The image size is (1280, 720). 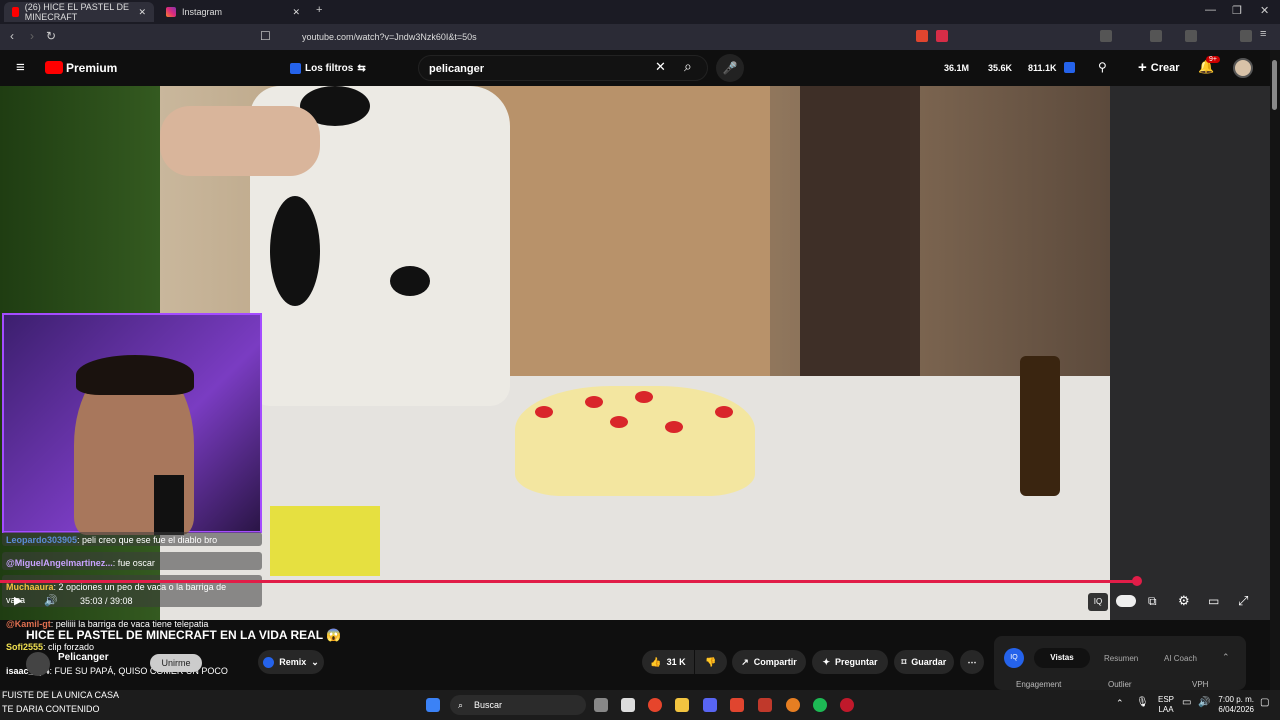 What do you see at coordinates (655, 705) in the screenshot?
I see `chrome-icon` at bounding box center [655, 705].